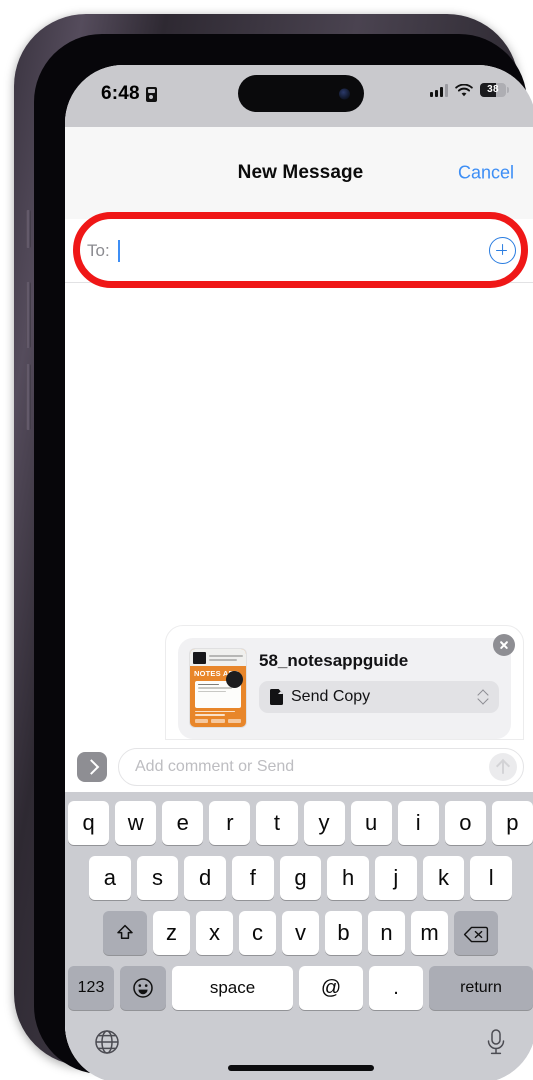  Describe the element at coordinates (205, 878) in the screenshot. I see `key-d: d` at that location.